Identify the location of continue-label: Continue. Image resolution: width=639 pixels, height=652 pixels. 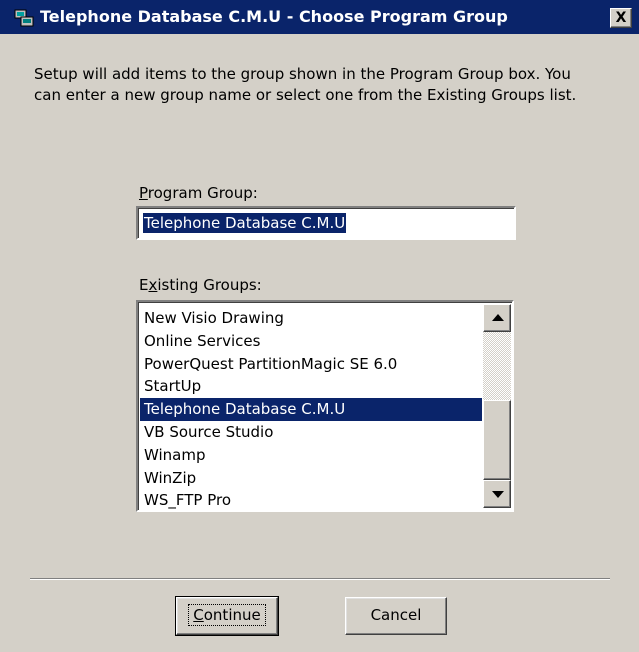
(227, 615).